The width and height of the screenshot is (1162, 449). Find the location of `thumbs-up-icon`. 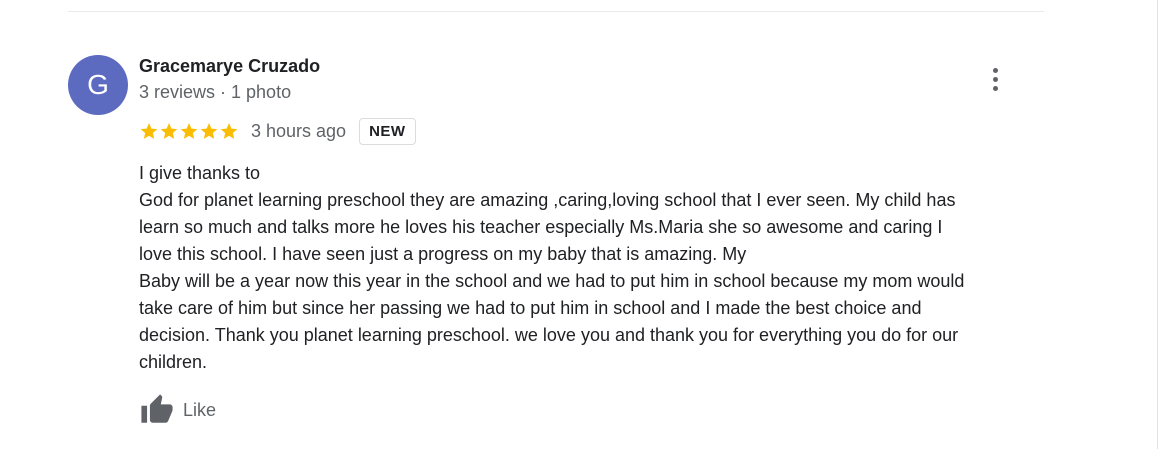

thumbs-up-icon is located at coordinates (157, 408).